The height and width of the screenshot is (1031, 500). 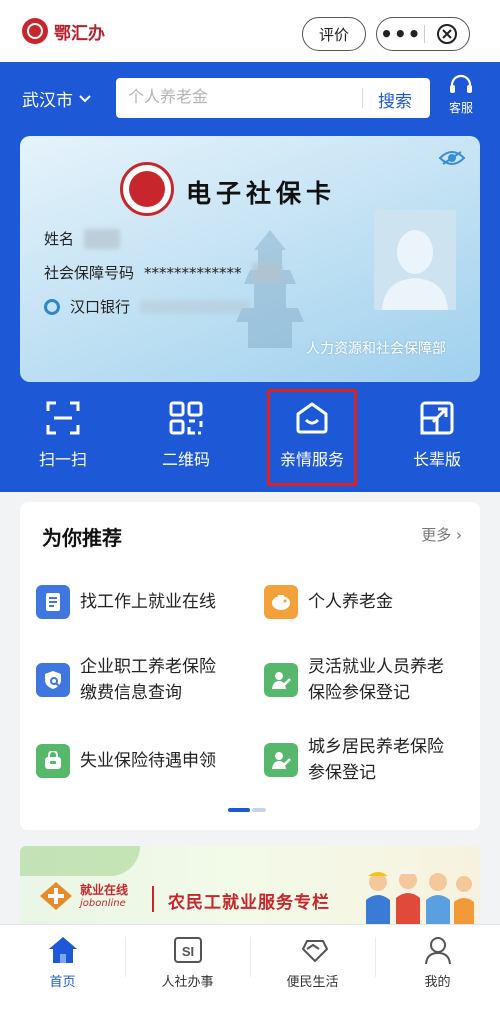 What do you see at coordinates (79, 33) in the screenshot?
I see `app-name: 鄂汇办` at bounding box center [79, 33].